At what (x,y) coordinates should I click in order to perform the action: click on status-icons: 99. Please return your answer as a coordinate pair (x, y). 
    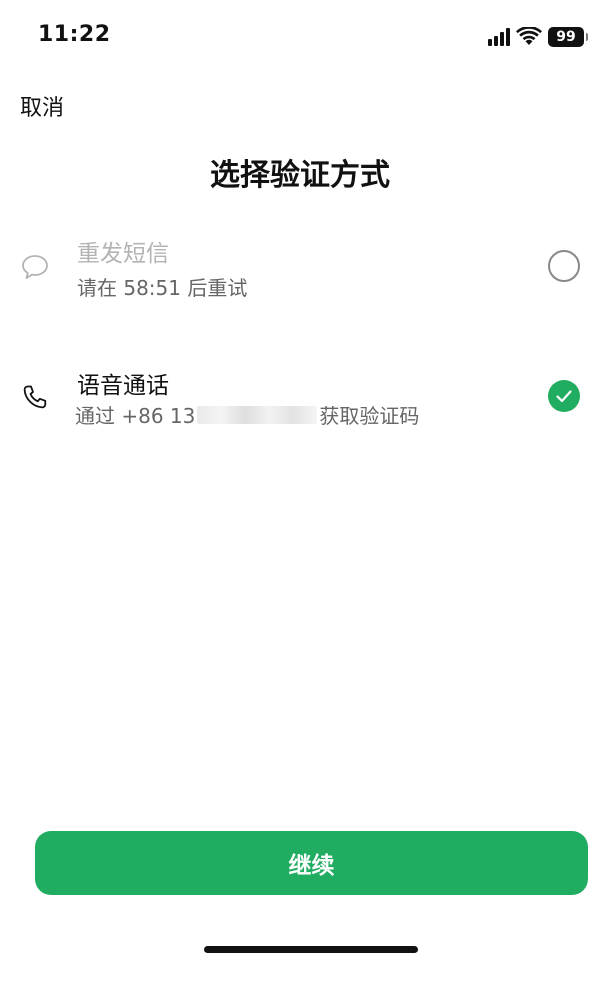
    Looking at the image, I should click on (538, 37).